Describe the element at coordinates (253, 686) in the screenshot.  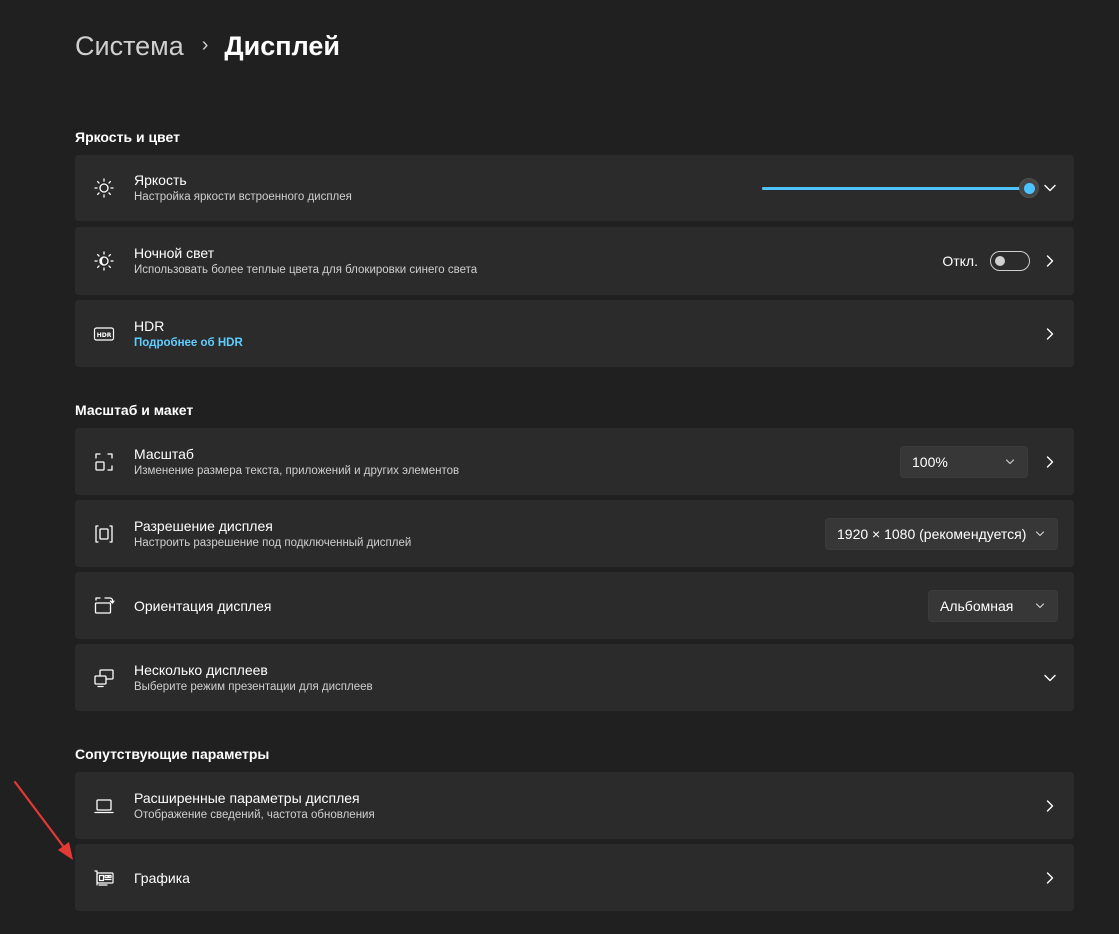
I see `multiple-displays-subtitle: Выберите режим презентации для дисплеев` at that location.